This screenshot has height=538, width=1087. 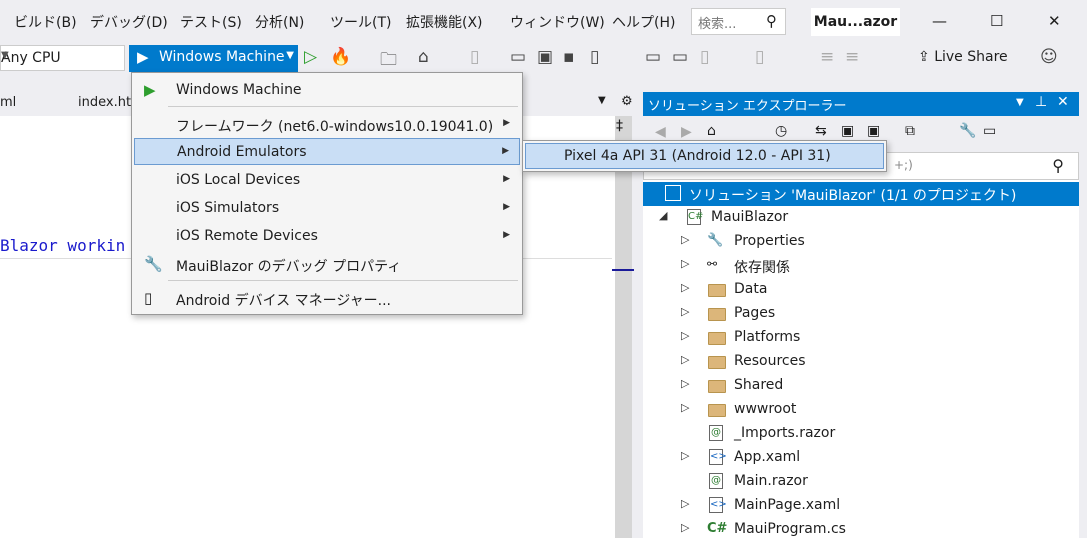 What do you see at coordinates (750, 217) in the screenshot?
I see `project-label: MauiBlazor` at bounding box center [750, 217].